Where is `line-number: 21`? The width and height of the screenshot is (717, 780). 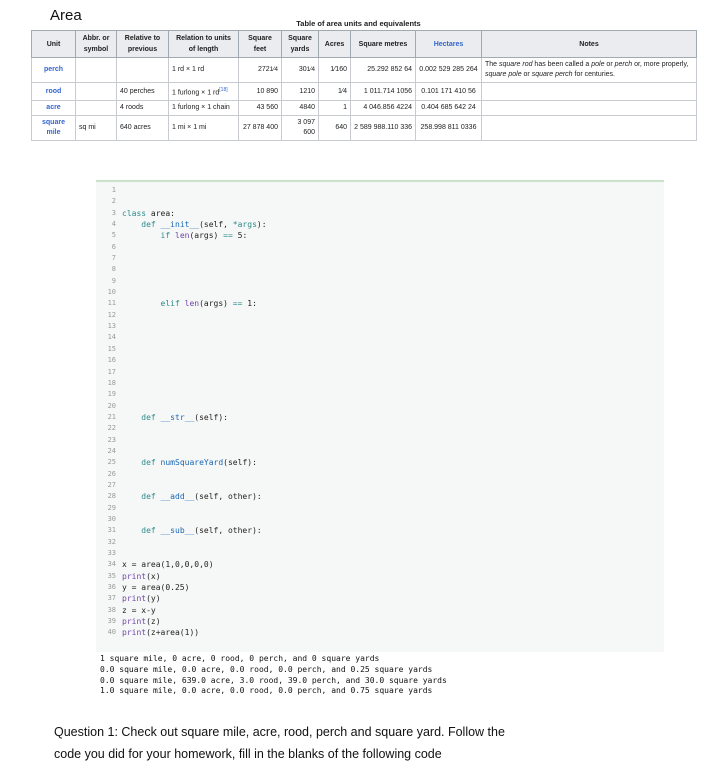 line-number: 21 is located at coordinates (111, 416).